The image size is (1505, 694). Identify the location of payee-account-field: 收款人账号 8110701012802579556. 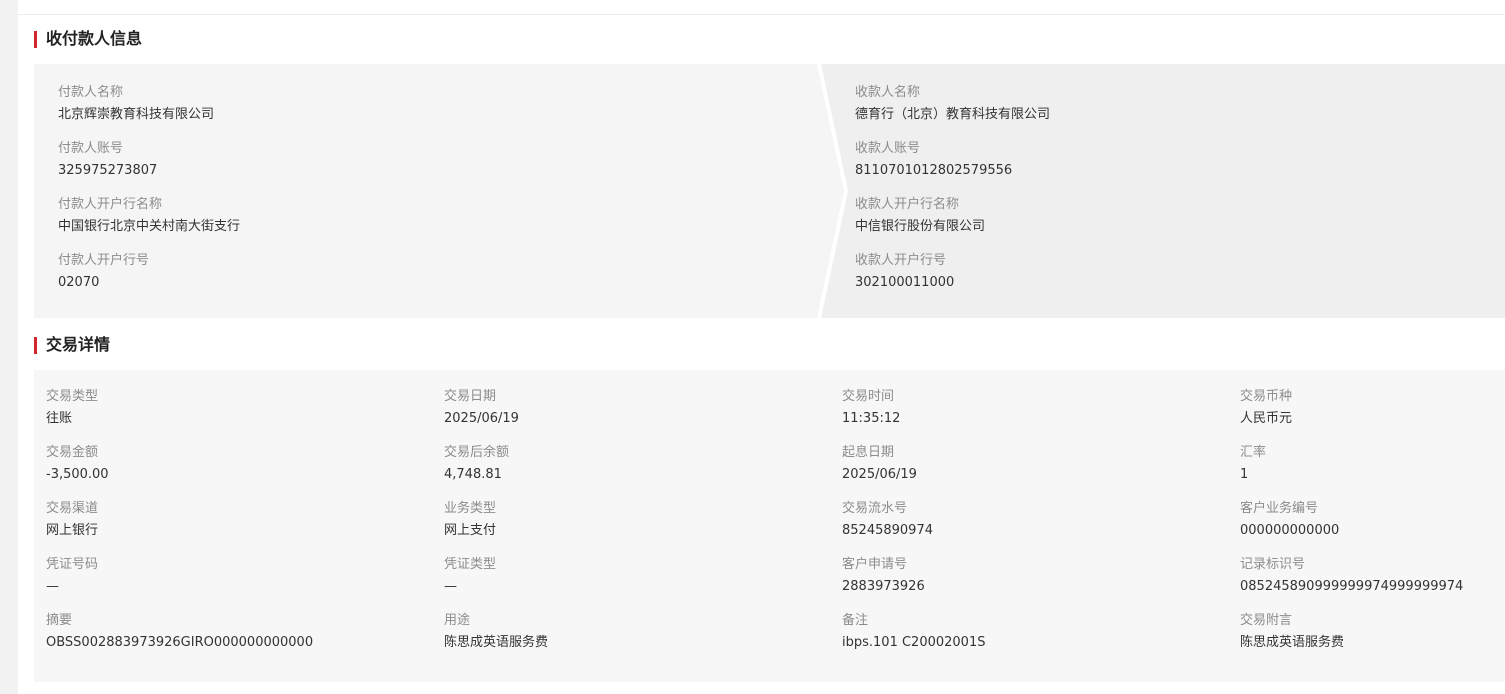
(952, 168).